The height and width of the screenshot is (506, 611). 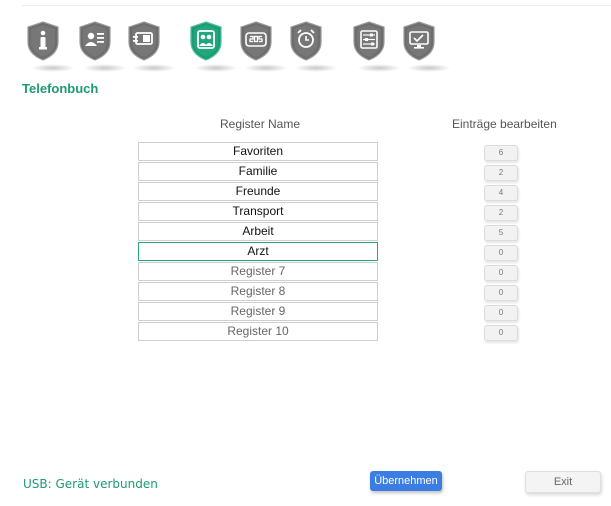 I want to click on edit-entries-button-4: 2, so click(x=501, y=213).